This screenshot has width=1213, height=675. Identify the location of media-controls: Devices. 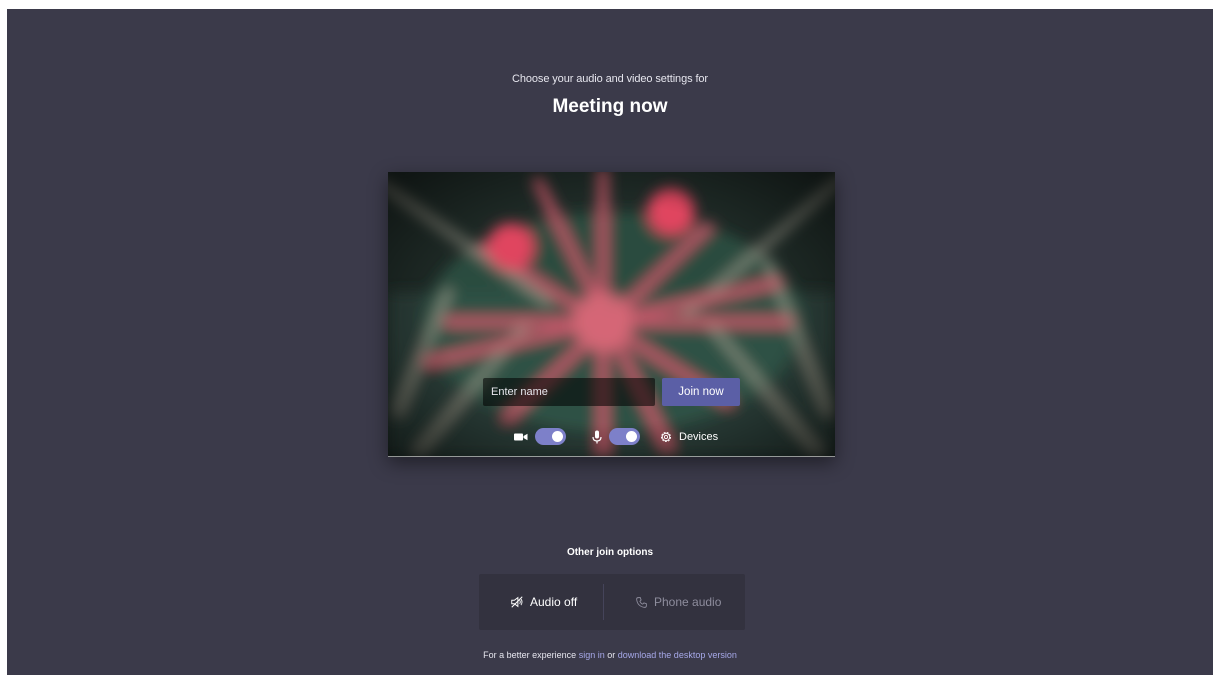
(611, 437).